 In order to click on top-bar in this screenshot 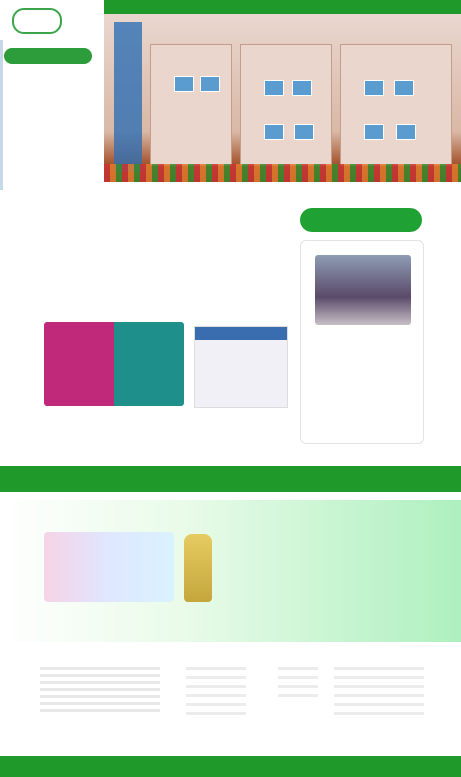, I will do `click(282, 7)`.